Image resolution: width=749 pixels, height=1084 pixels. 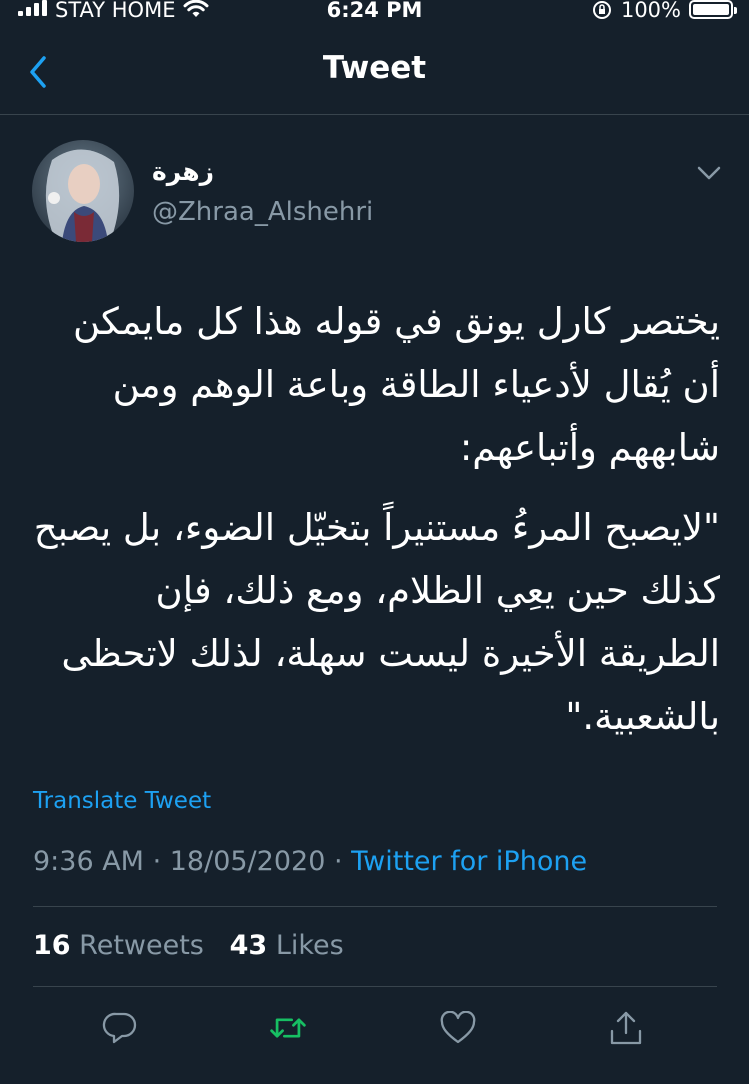 I want to click on navigation-bar: Tweet, so click(x=374, y=68).